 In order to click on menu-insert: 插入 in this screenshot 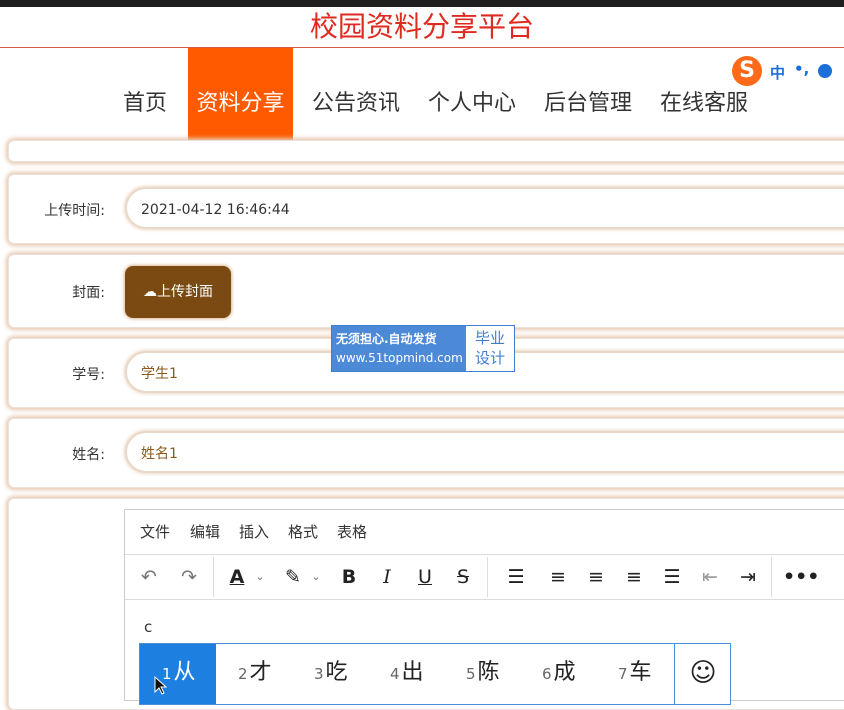, I will do `click(254, 532)`.